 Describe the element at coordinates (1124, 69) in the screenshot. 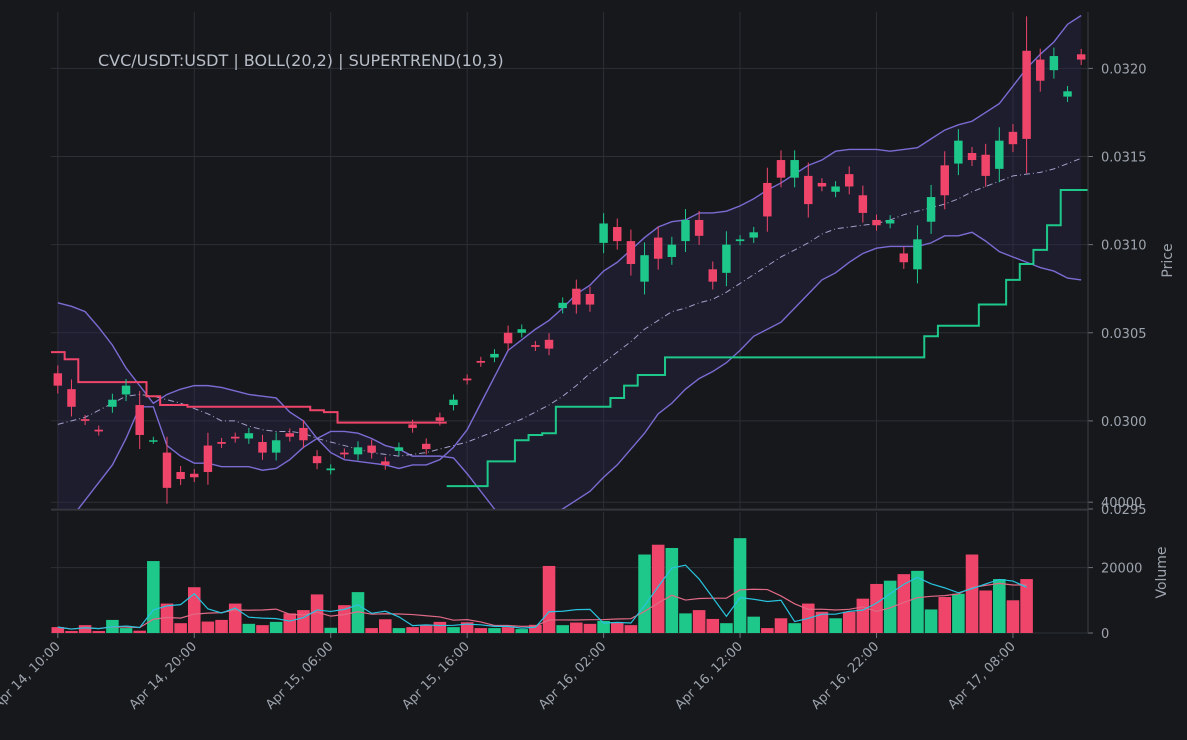

I see `price-tick-label: 0.0320` at that location.